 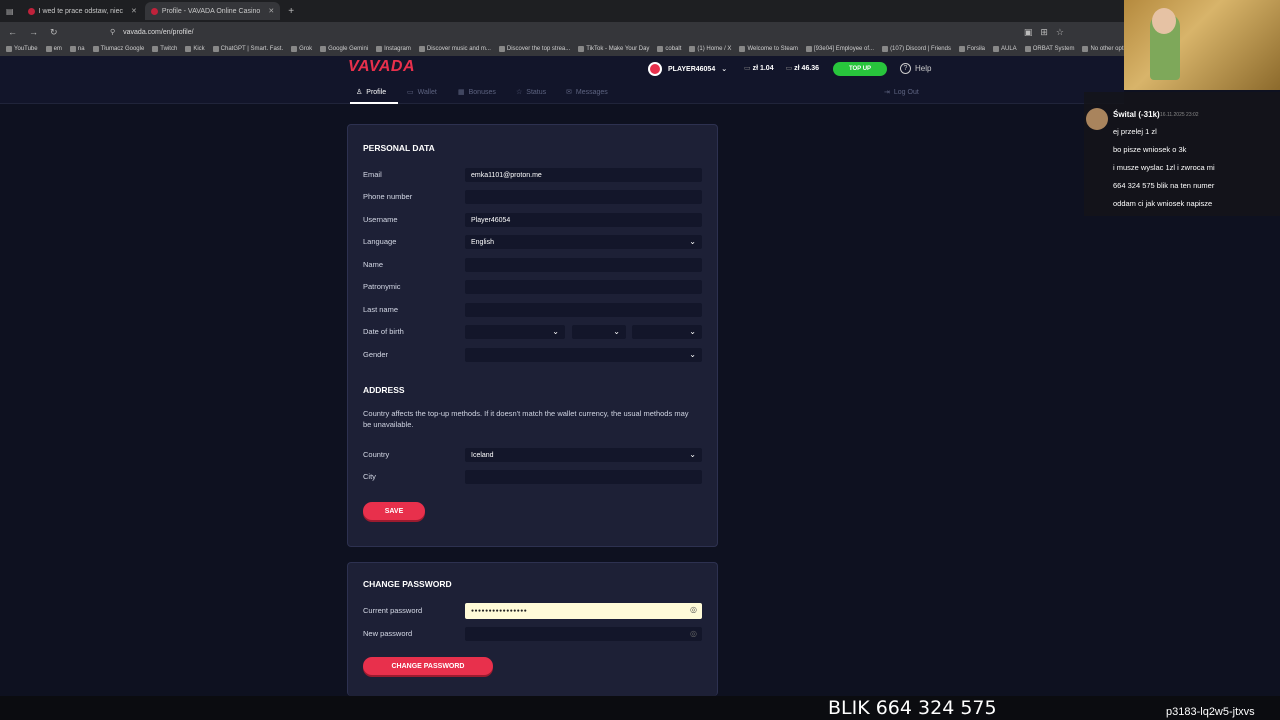 I want to click on bookmark-item: cobalt, so click(x=669, y=49).